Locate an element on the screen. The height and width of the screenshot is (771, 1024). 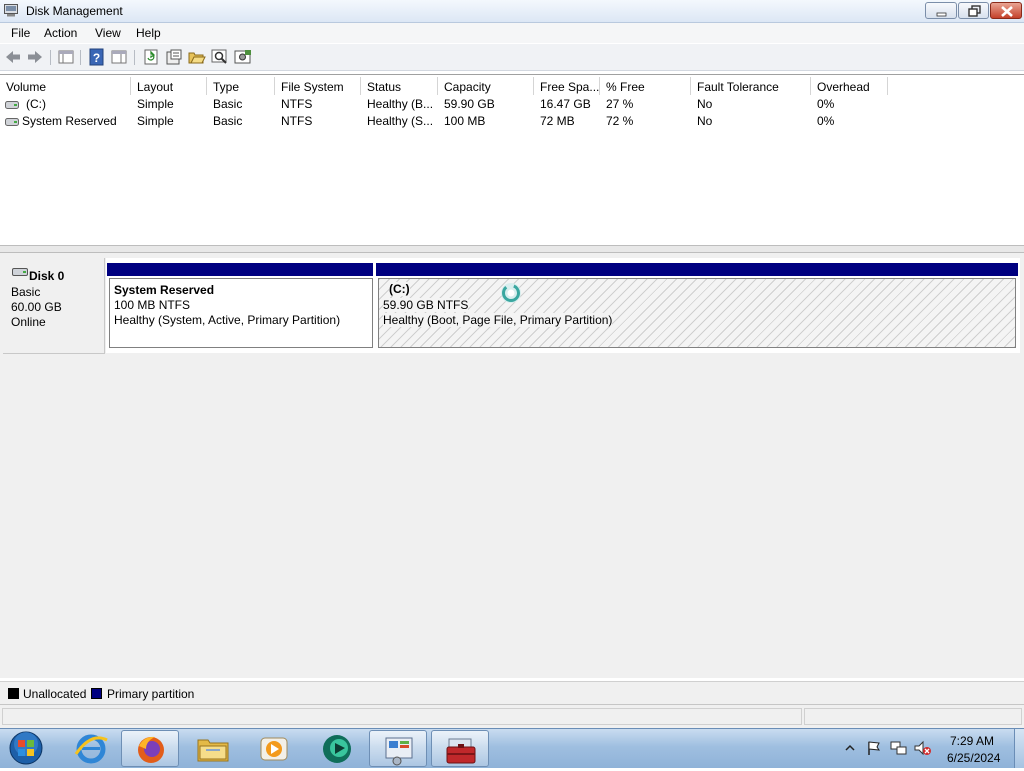
back-arrow-icon is located at coordinates (13, 57).